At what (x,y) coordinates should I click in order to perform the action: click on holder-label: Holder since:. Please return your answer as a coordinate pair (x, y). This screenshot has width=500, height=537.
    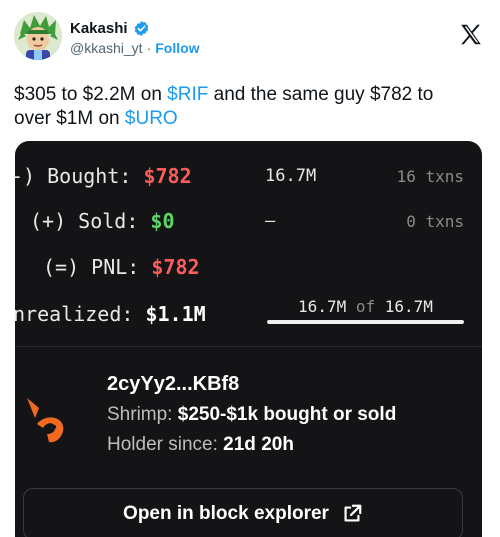
    Looking at the image, I should click on (162, 444).